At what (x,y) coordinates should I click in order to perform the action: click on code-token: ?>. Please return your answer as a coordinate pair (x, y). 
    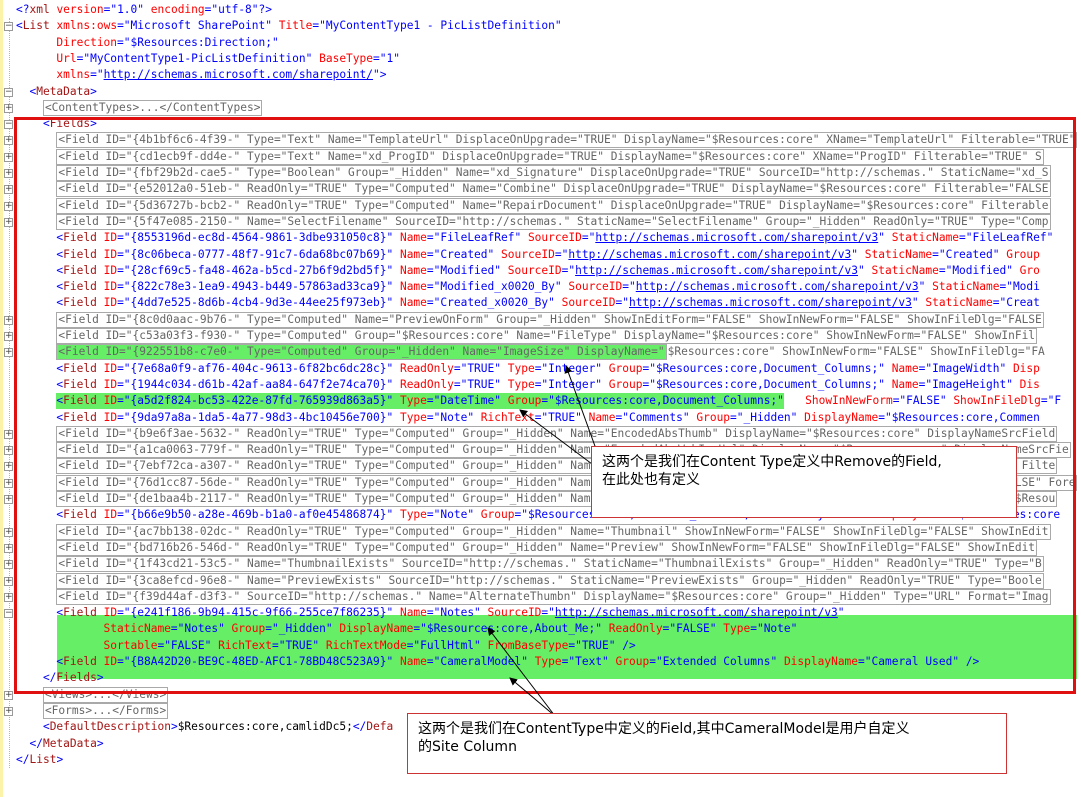
    Looking at the image, I should click on (265, 9).